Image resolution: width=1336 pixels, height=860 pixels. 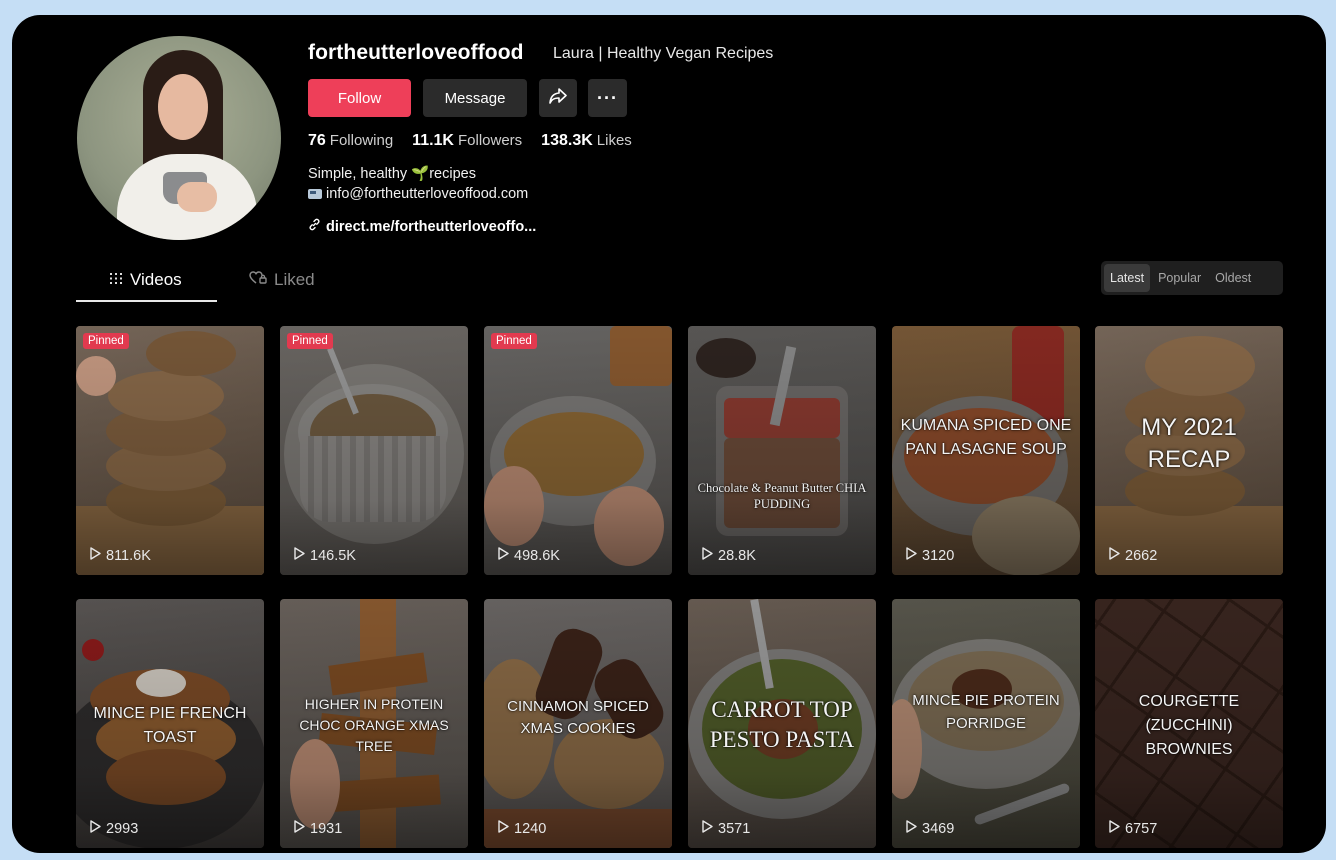 I want to click on profile-stats: 76 Following 11.1K Followers 138.3K Likes, so click(x=470, y=141).